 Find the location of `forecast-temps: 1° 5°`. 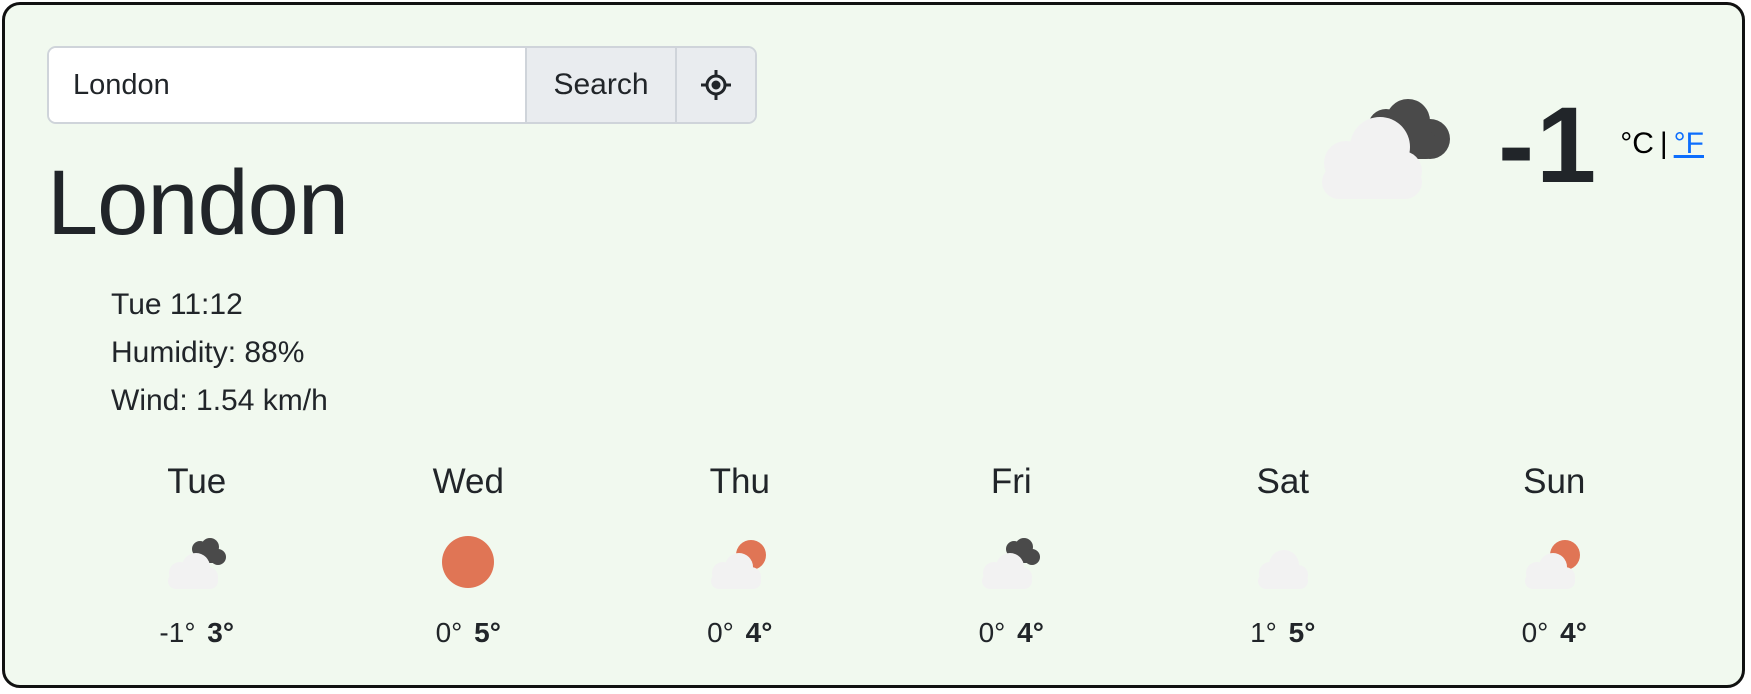

forecast-temps: 1° 5° is located at coordinates (1283, 633).